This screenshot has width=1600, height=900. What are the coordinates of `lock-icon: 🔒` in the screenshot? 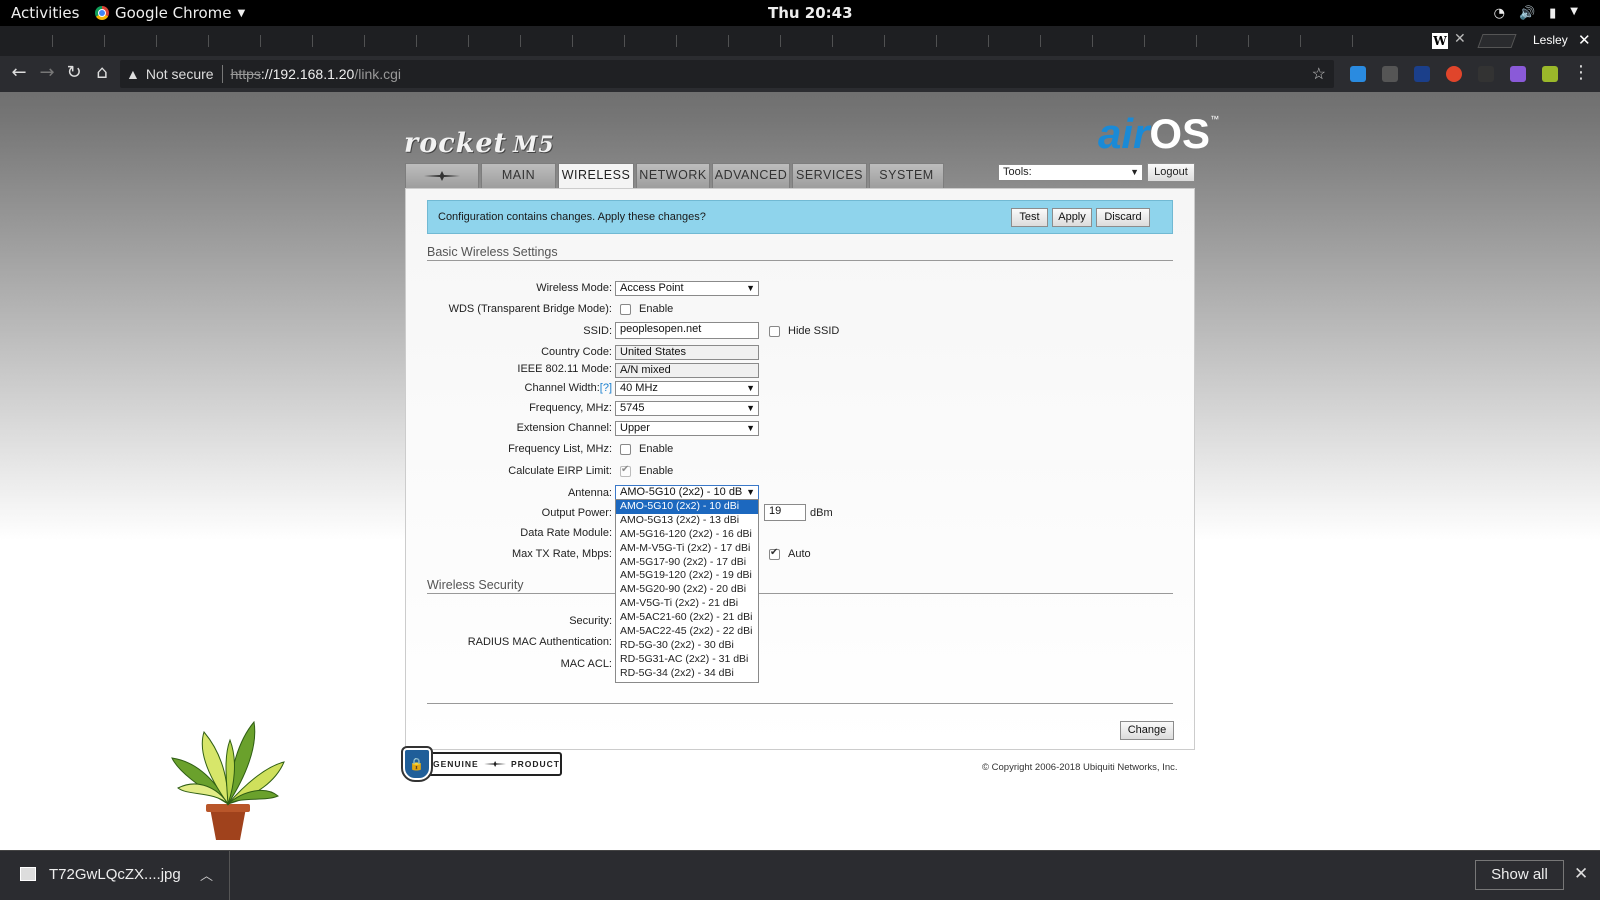 It's located at (417, 764).